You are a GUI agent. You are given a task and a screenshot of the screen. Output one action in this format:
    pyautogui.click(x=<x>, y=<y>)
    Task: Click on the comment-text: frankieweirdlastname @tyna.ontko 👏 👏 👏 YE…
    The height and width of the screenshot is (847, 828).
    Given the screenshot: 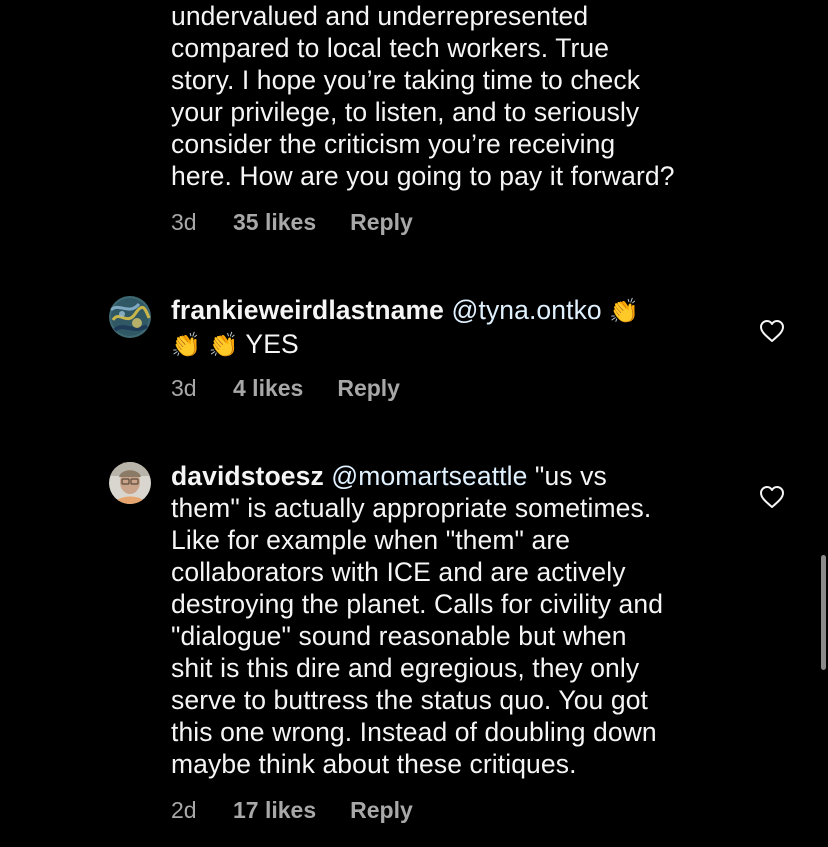 What is the action you would take?
    pyautogui.click(x=456, y=328)
    